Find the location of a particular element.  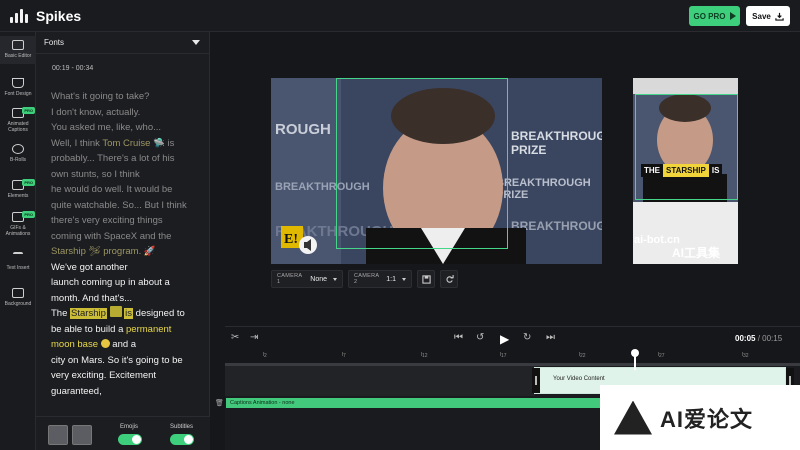

skip-forward-button: ⏭ is located at coordinates (550, 337).